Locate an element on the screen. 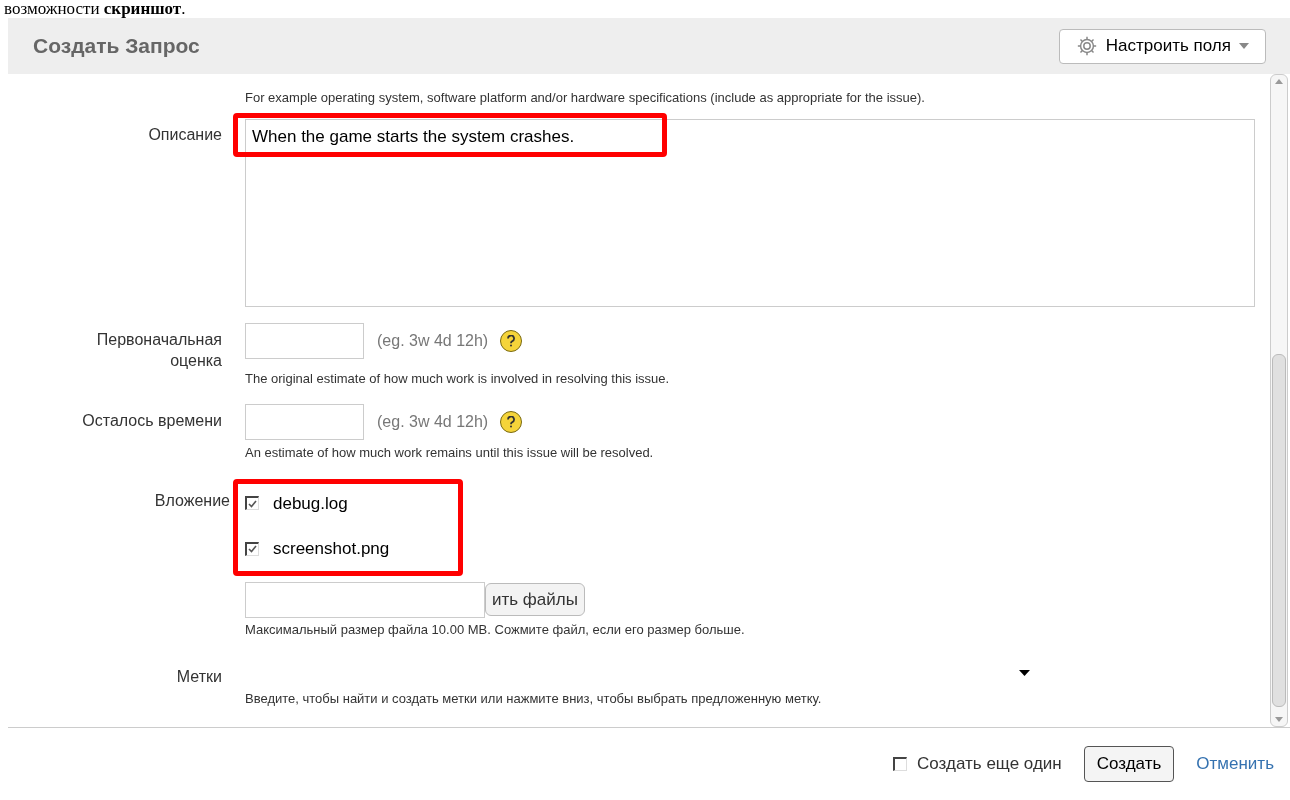 The height and width of the screenshot is (800, 1290). checkbox-label: Создать еще один is located at coordinates (989, 764).